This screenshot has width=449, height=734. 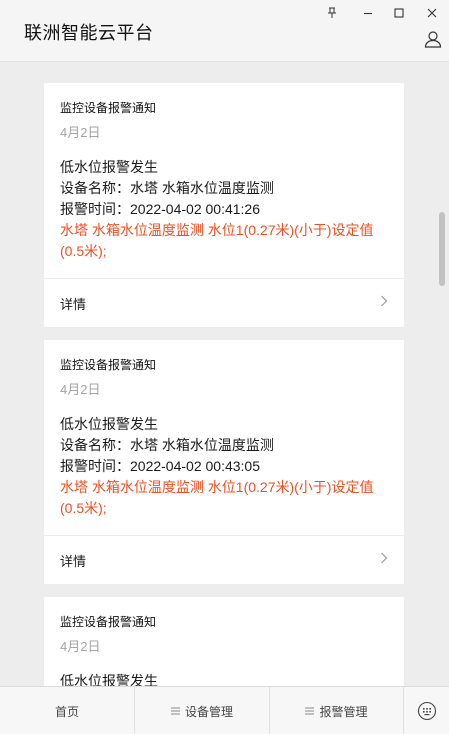 I want to click on nav-home-label: 首页, so click(x=66, y=711).